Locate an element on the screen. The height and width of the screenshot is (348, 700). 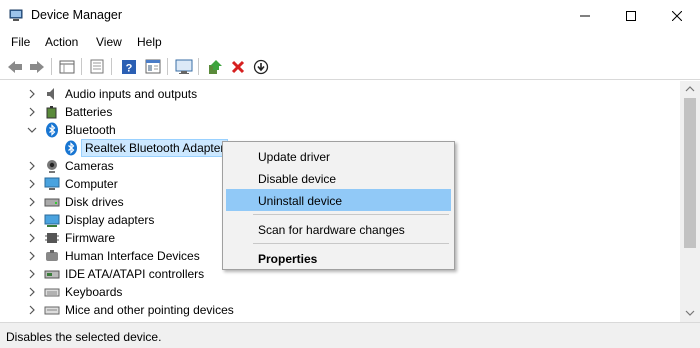
show-hidden-button is located at coordinates (97, 66).